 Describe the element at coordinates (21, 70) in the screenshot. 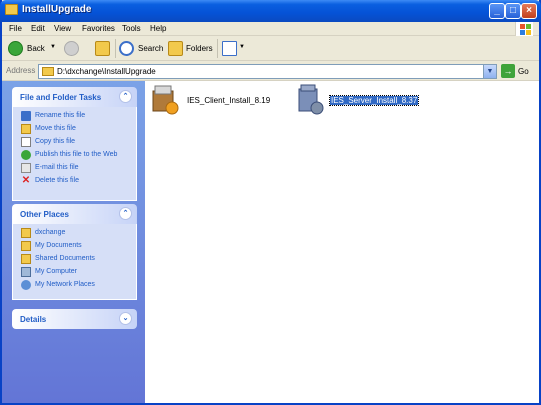

I see `address-label: Address` at that location.